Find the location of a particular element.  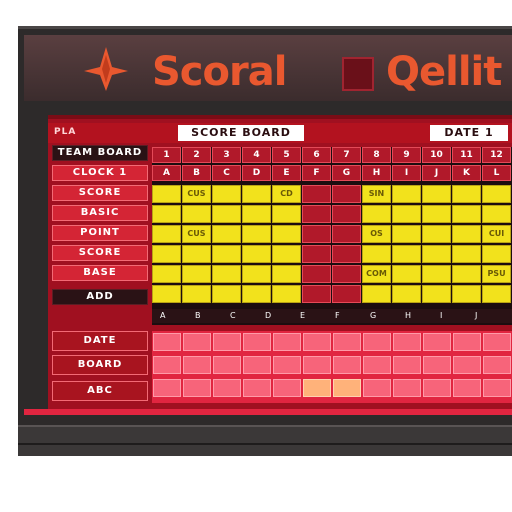

sidebar-item-score-2: SCORE is located at coordinates (100, 253).